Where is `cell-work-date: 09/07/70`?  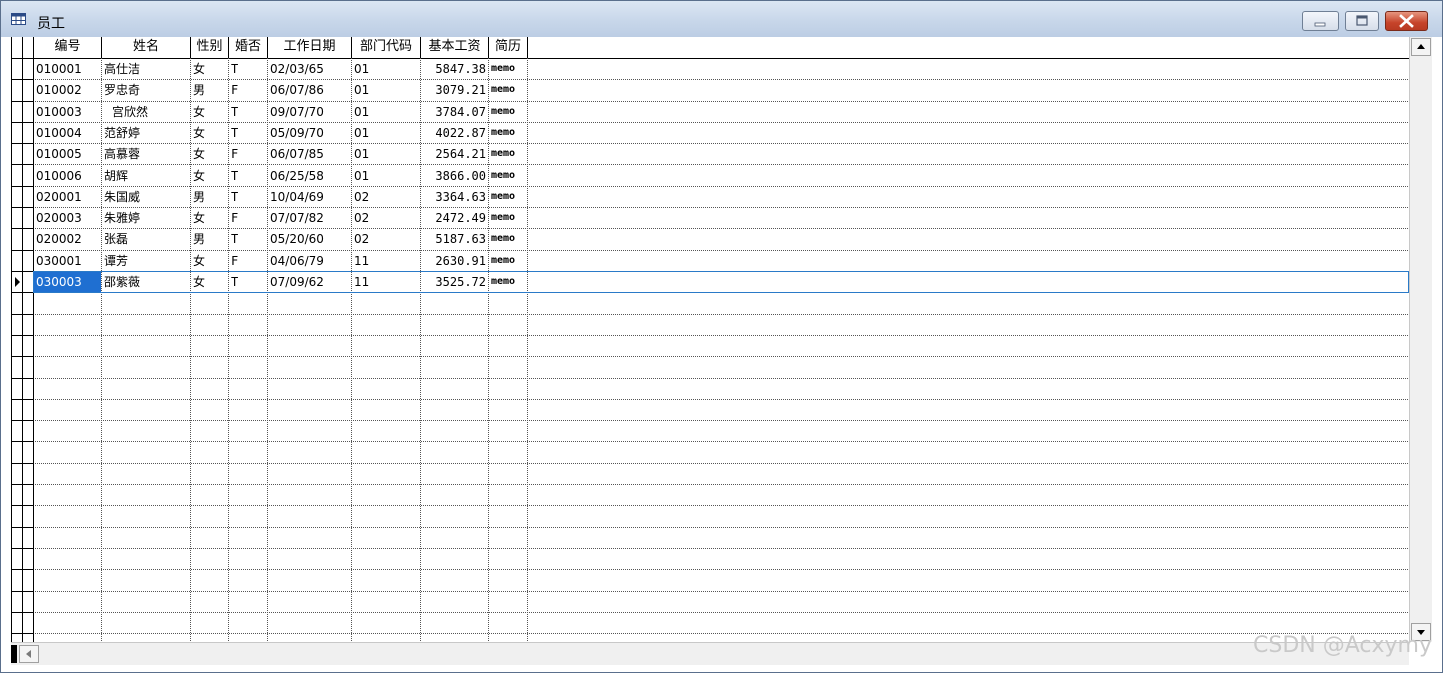 cell-work-date: 09/07/70 is located at coordinates (309, 112).